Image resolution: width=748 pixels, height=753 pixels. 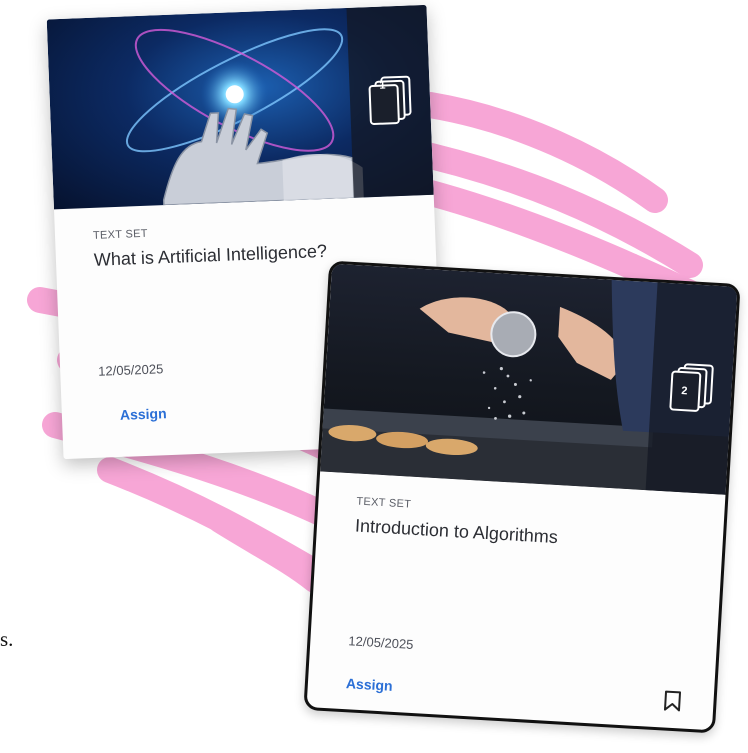 I want to click on stack-count: 2, so click(x=684, y=391).